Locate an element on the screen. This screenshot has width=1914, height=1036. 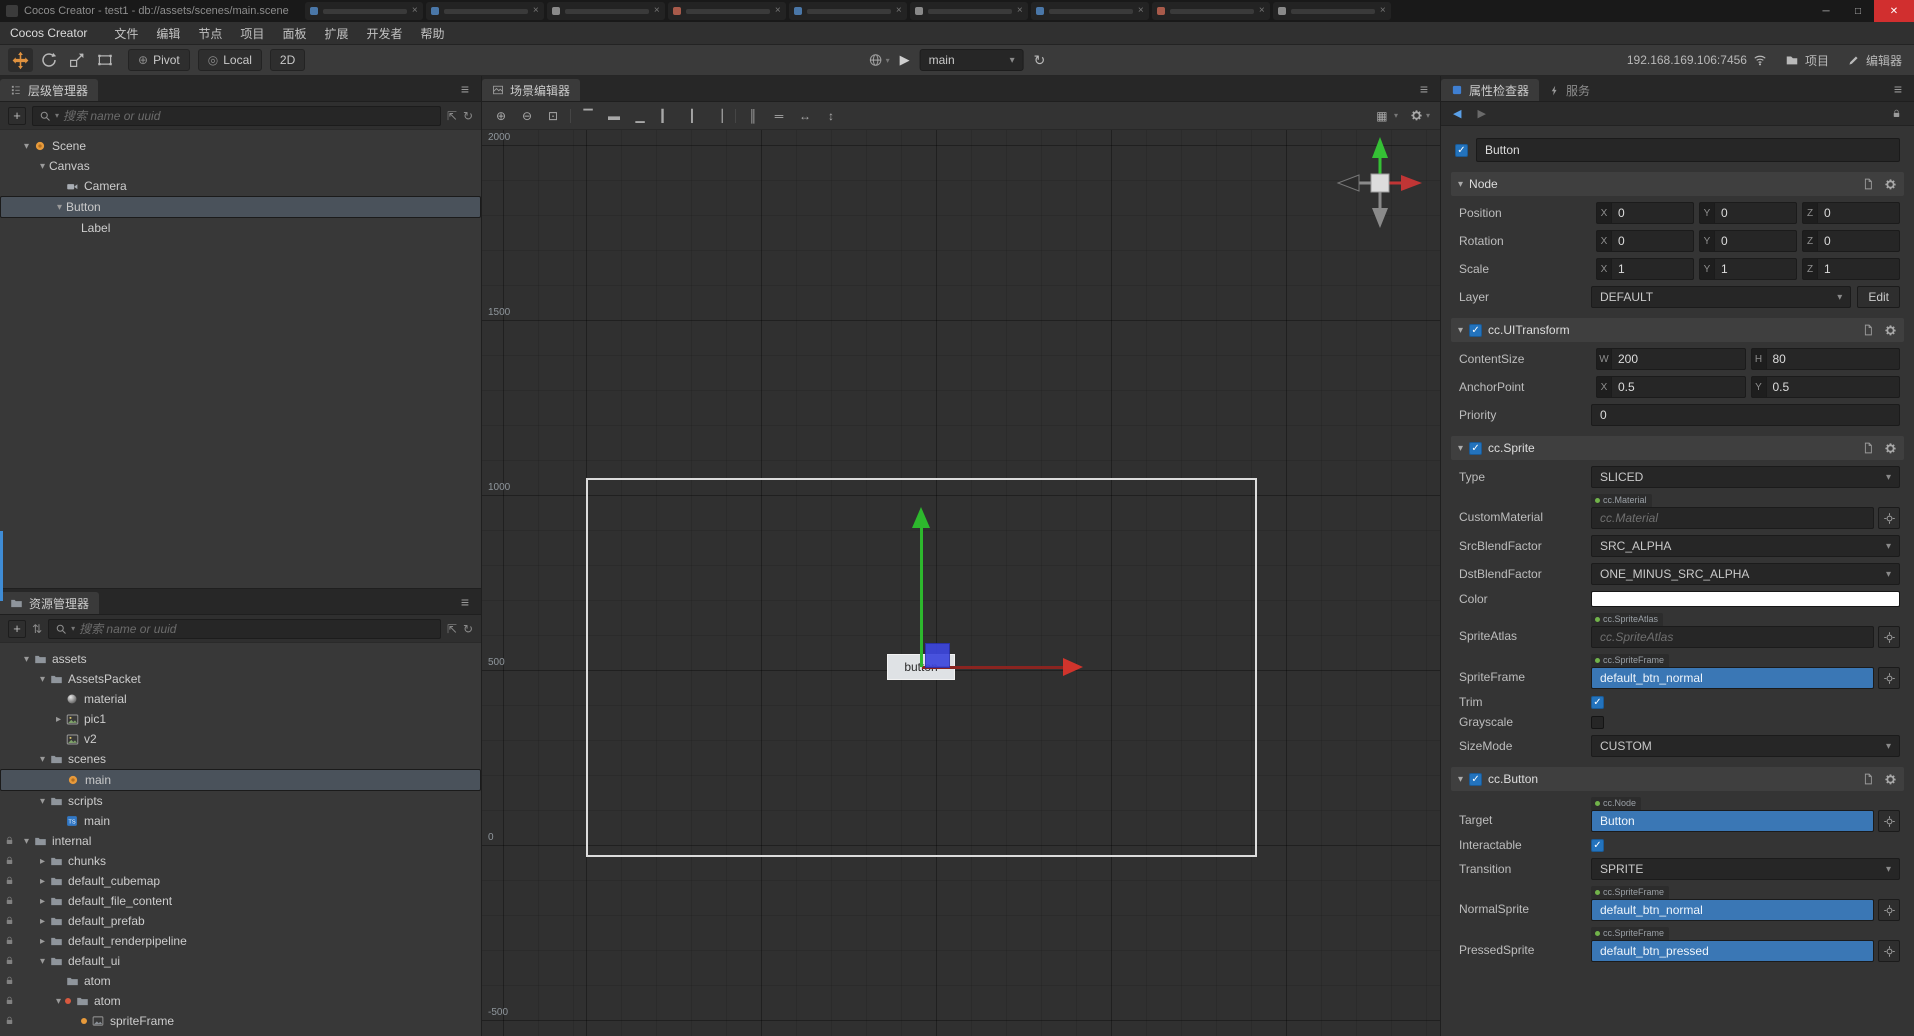
open-editor-button: 编辑器 is located at coordinates (1874, 60).